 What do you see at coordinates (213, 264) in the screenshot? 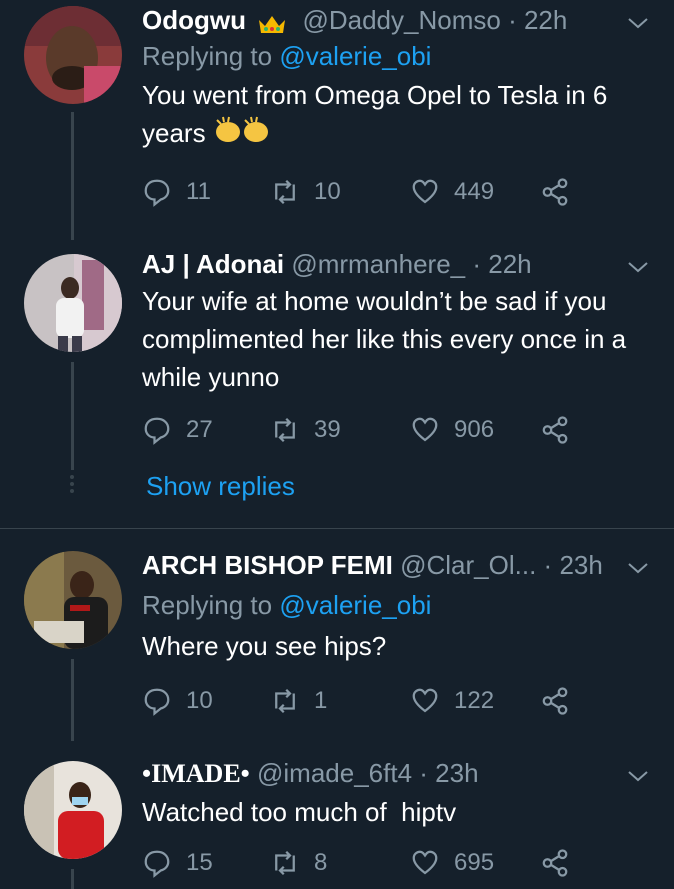
I see `author-name: AJ | Adonai` at bounding box center [213, 264].